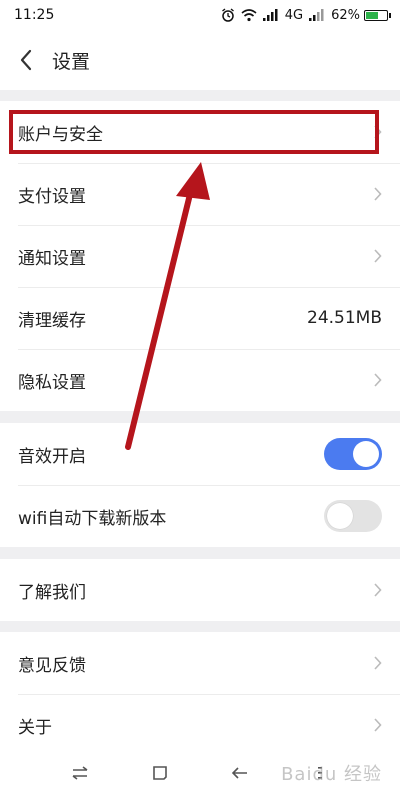  What do you see at coordinates (331, 774) in the screenshot?
I see `watermark: Baidu 经验` at bounding box center [331, 774].